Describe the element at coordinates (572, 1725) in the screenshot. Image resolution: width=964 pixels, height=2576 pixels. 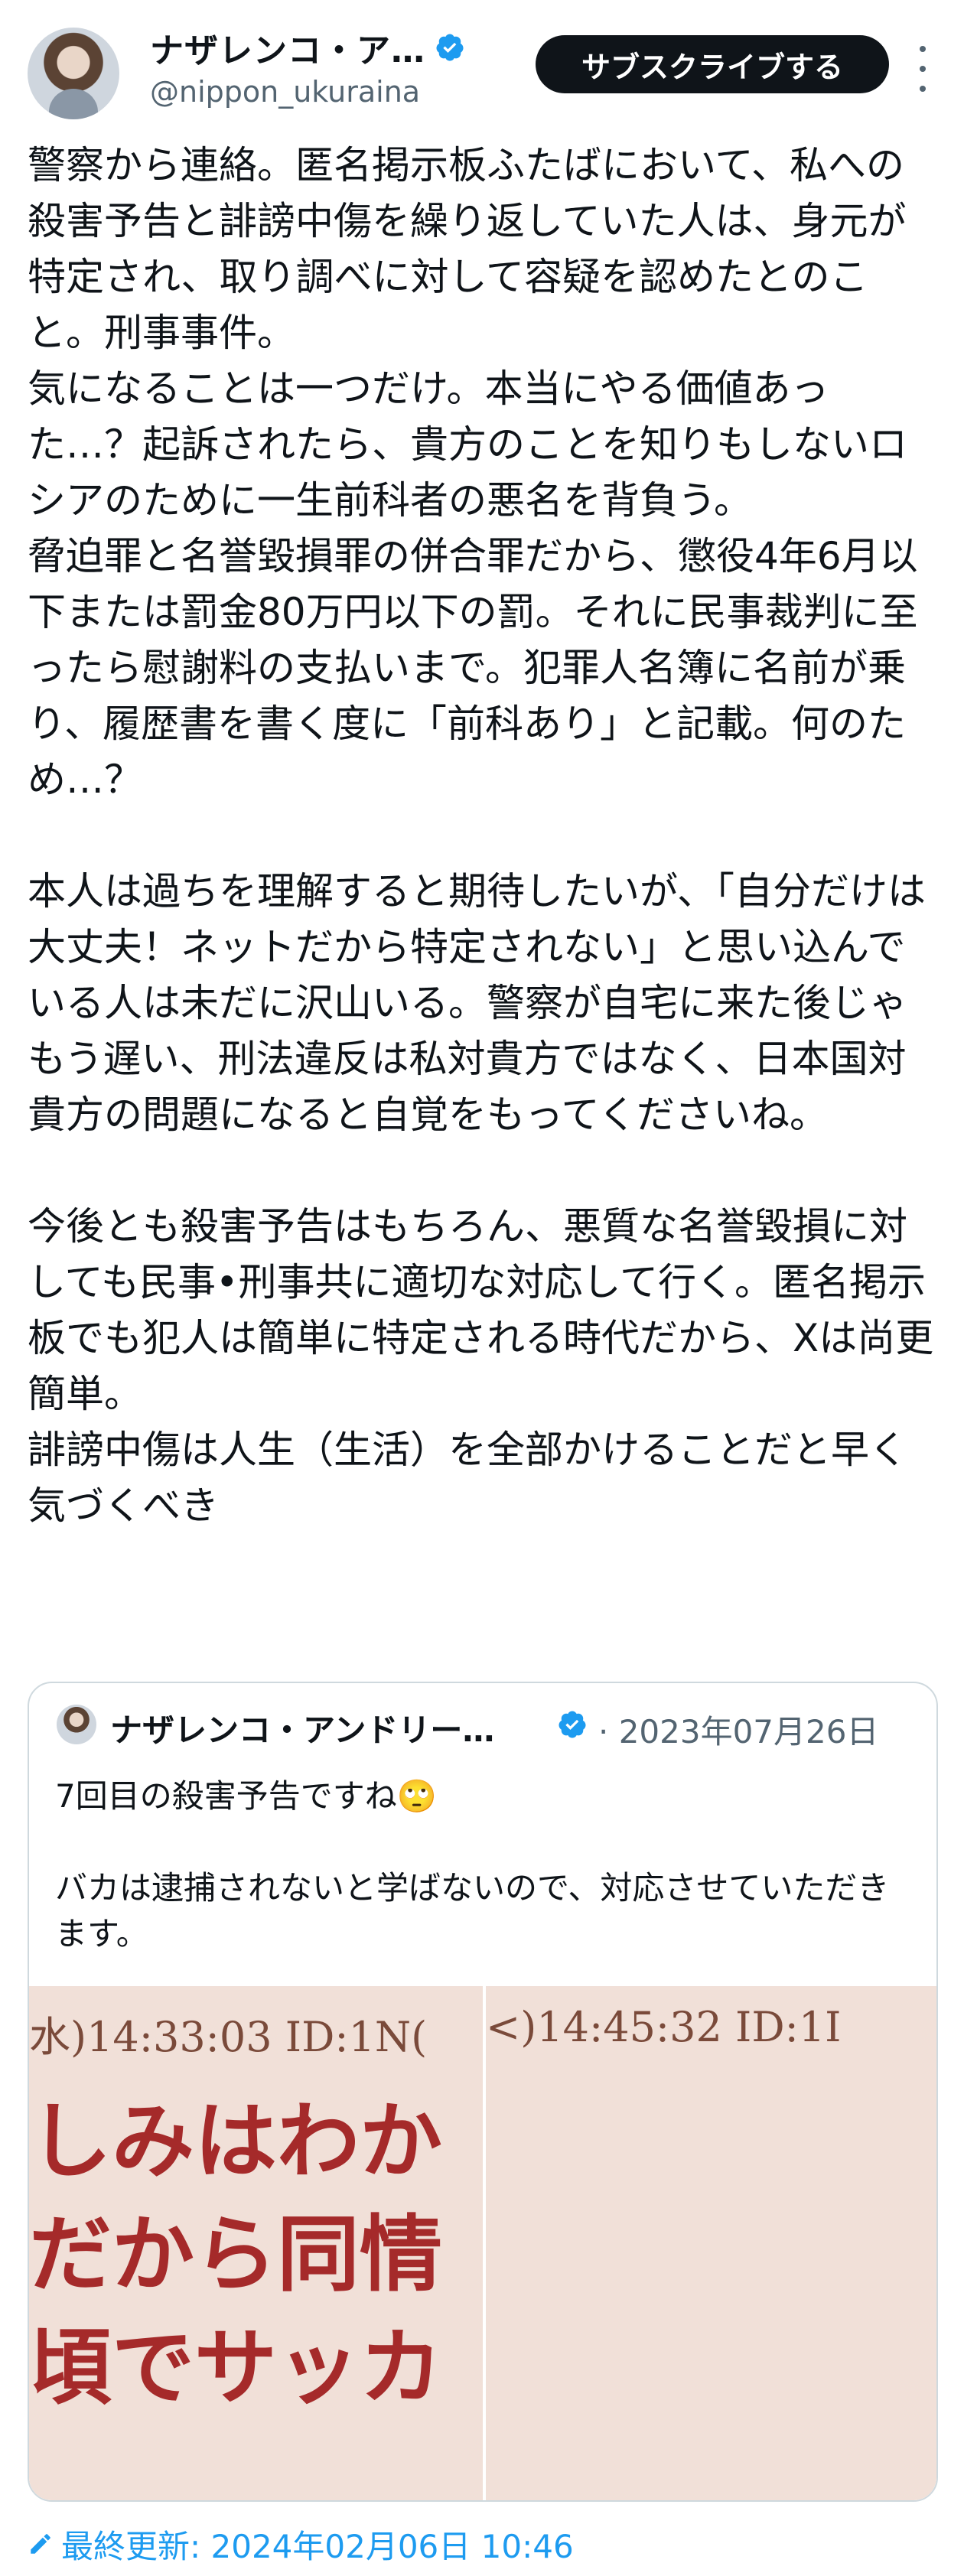
I see `quoted-verified-badge-icon` at that location.